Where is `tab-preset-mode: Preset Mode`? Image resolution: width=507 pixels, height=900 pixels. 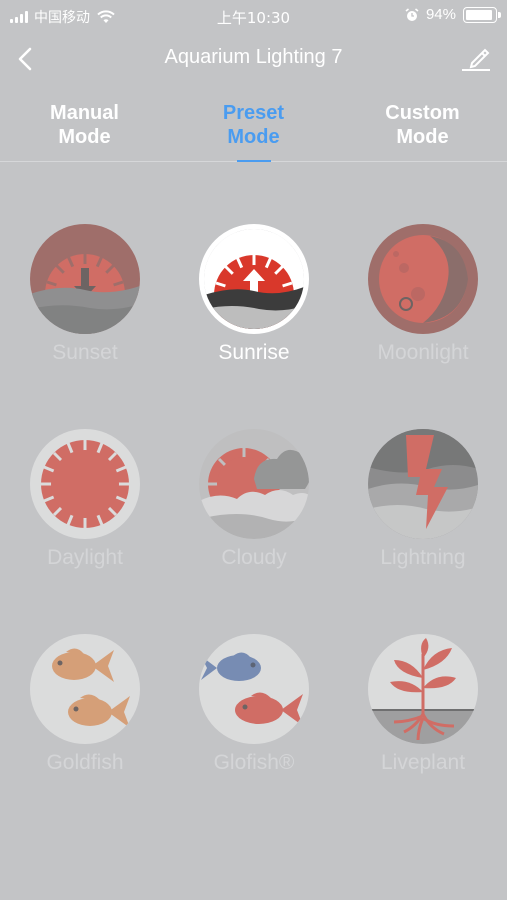 tab-preset-mode: Preset Mode is located at coordinates (253, 127).